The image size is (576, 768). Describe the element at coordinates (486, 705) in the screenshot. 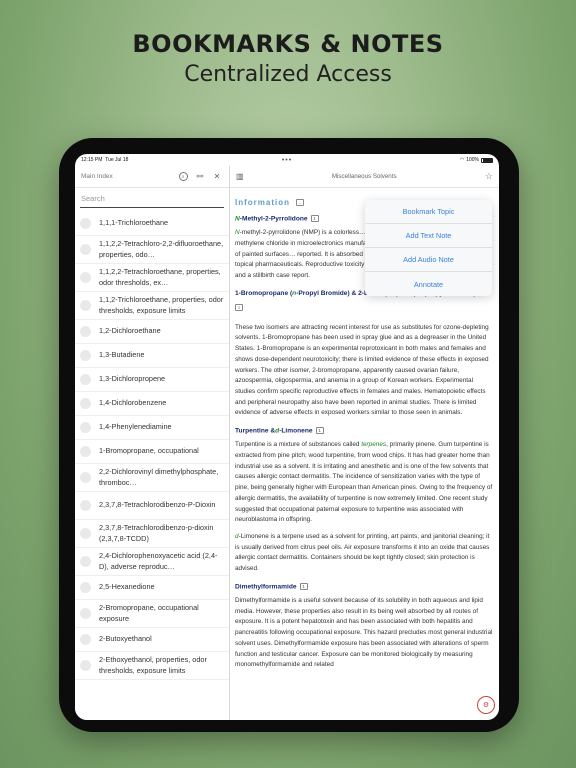

I see `settings-fab-icon: ⚙` at that location.